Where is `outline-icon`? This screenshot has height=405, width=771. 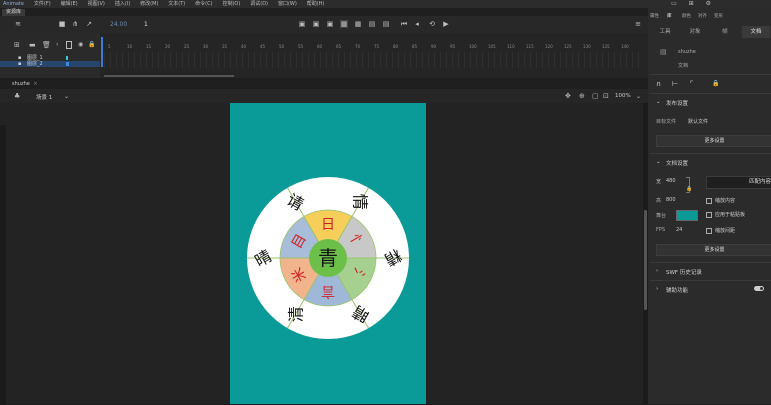 outline-icon is located at coordinates (69, 45).